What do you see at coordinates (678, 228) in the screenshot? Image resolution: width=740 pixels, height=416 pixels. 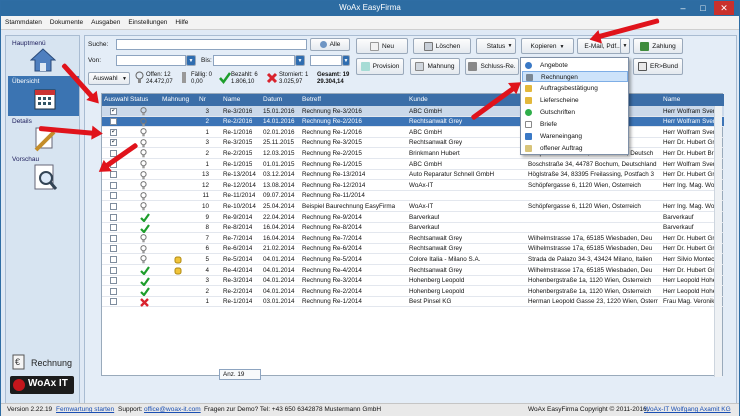 I see `grid-contact: Barverkauf` at bounding box center [678, 228].